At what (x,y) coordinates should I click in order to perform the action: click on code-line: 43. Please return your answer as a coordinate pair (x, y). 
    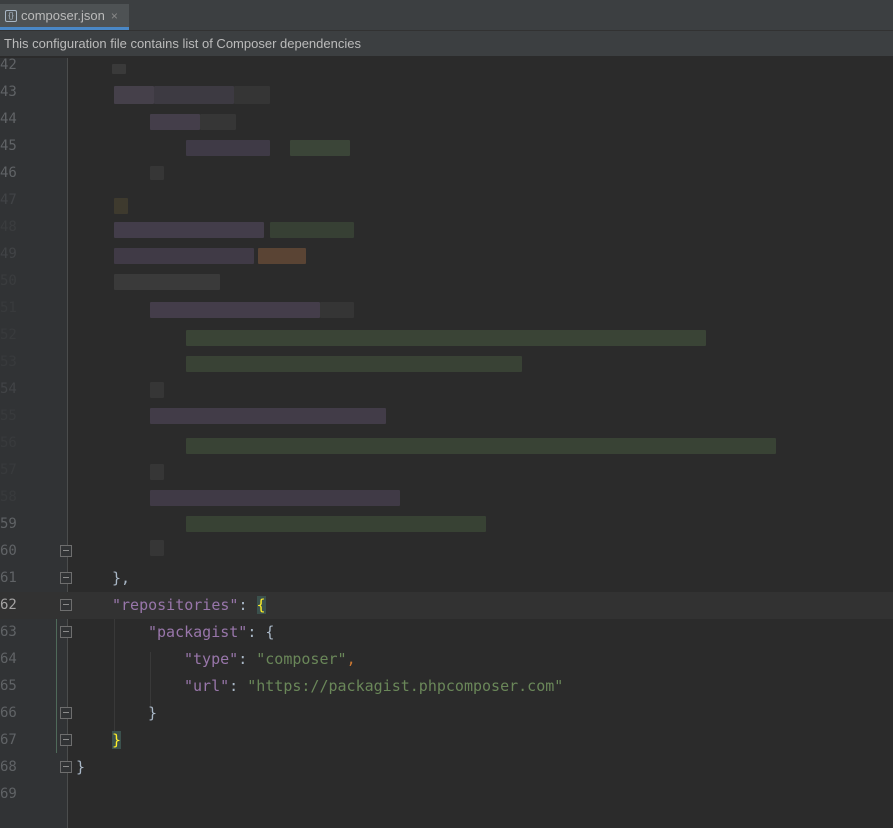
    Looking at the image, I should click on (446, 92).